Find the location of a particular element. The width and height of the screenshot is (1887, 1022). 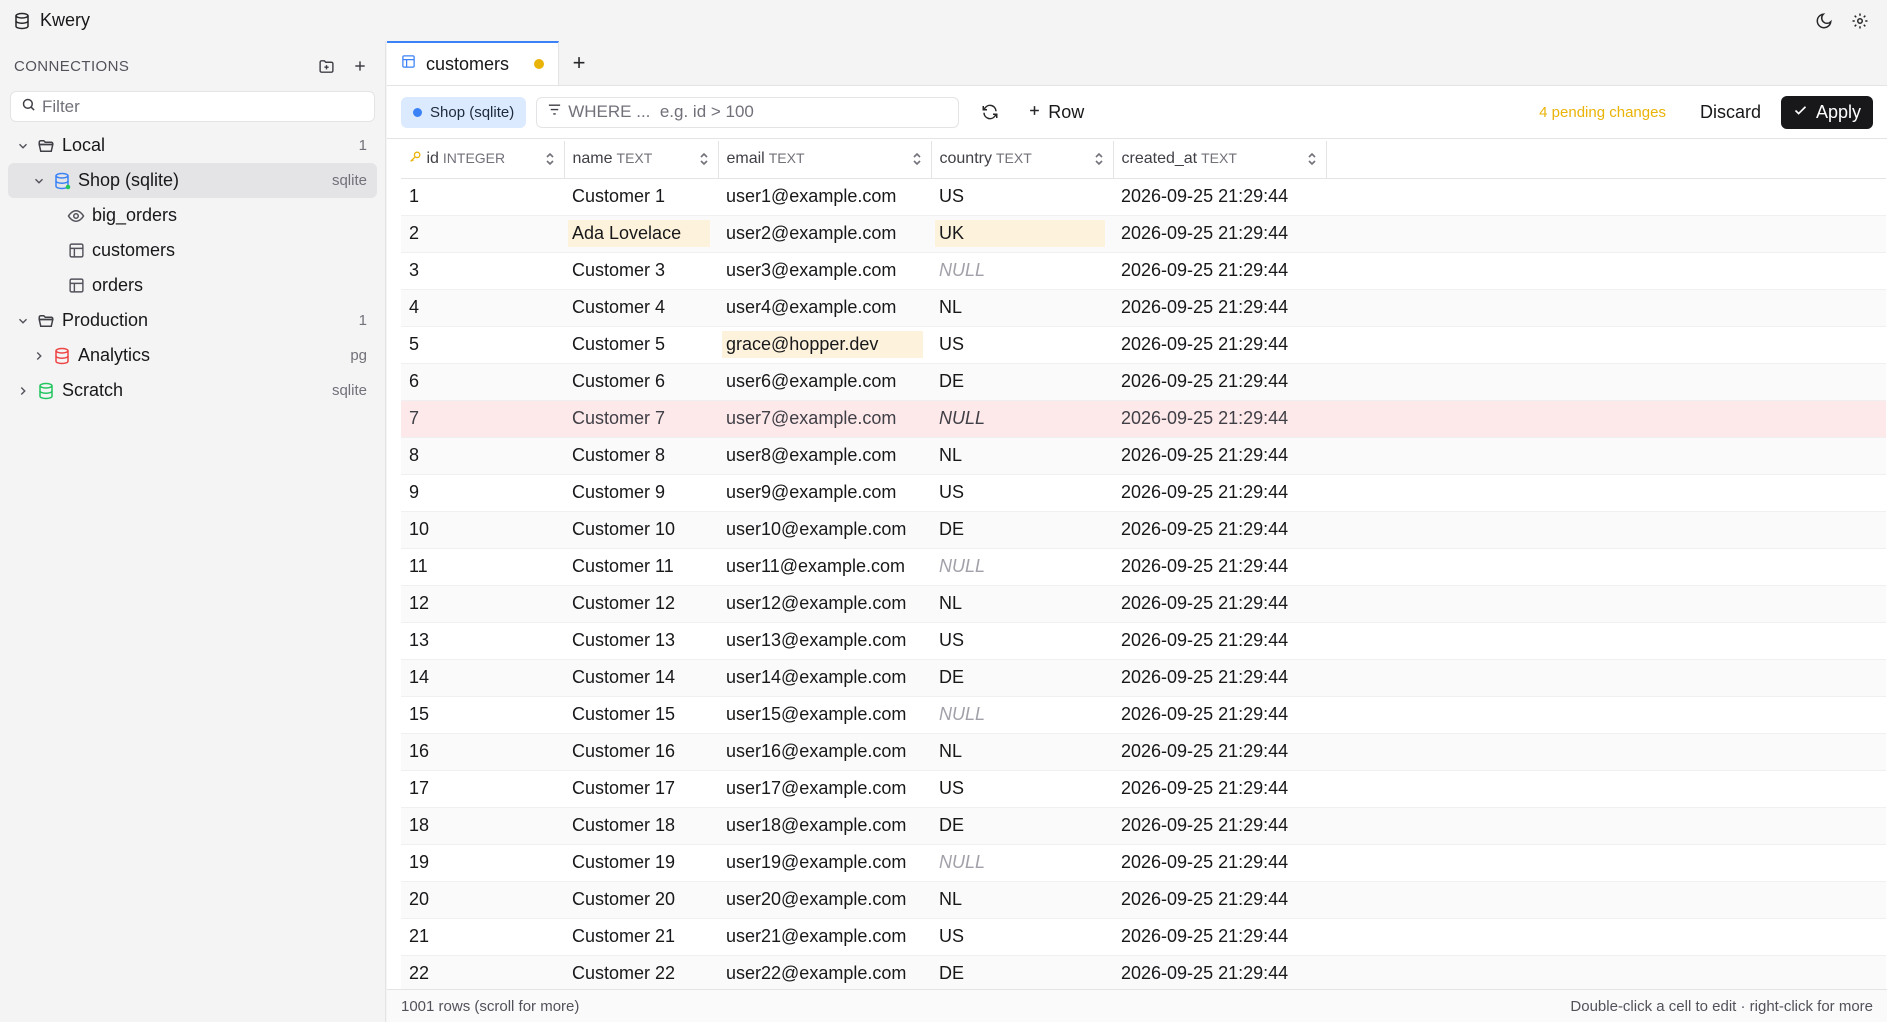

table-cell-id: 14 is located at coordinates (482, 678).